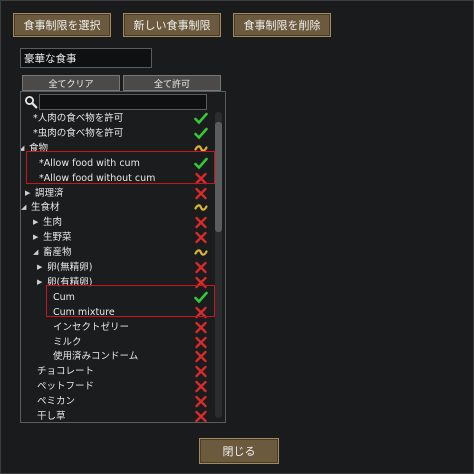 The height and width of the screenshot is (474, 474). What do you see at coordinates (130, 301) in the screenshot?
I see `highlight-box-cum-items` at bounding box center [130, 301].